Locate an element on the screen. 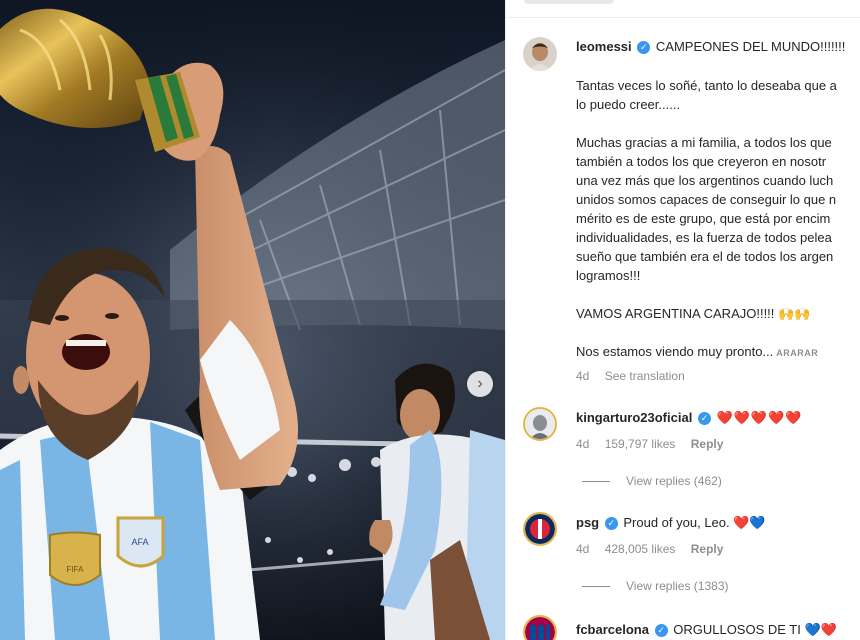  caption-header: leomessi ✓ CAMPEONES DEL MUNDO!!!!!!! is located at coordinates (710, 46).